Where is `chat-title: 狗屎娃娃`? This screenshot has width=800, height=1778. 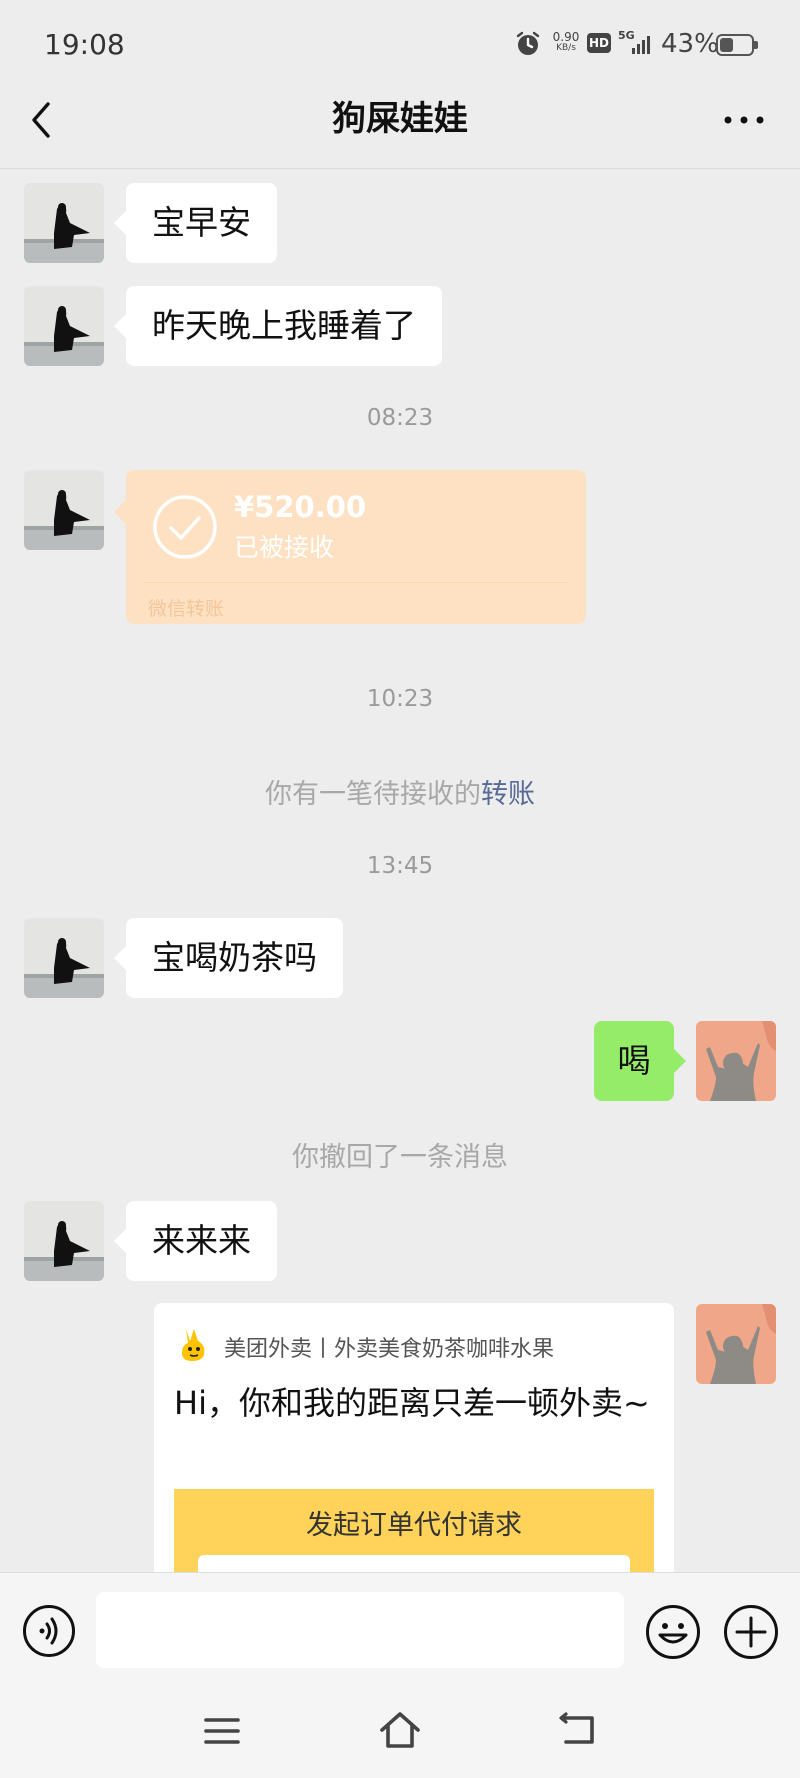 chat-title: 狗屎娃娃 is located at coordinates (400, 119).